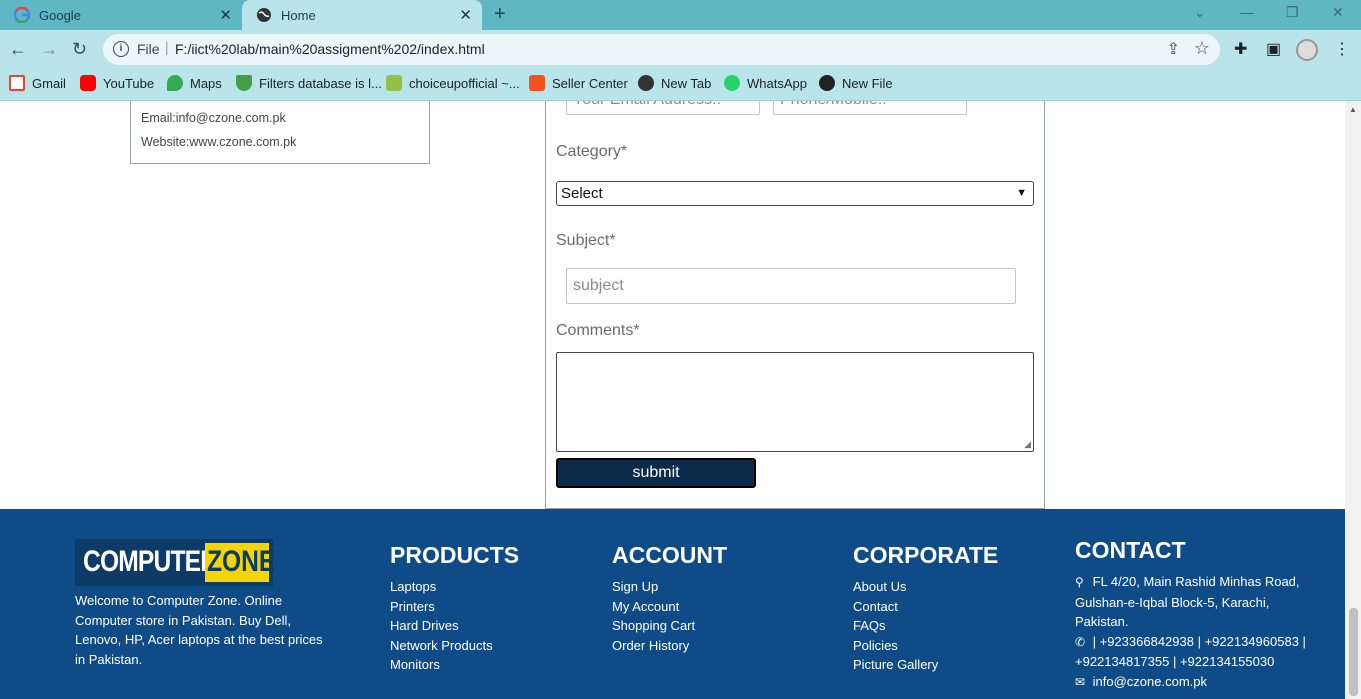 The height and width of the screenshot is (699, 1361). I want to click on info-icon: i, so click(121, 49).